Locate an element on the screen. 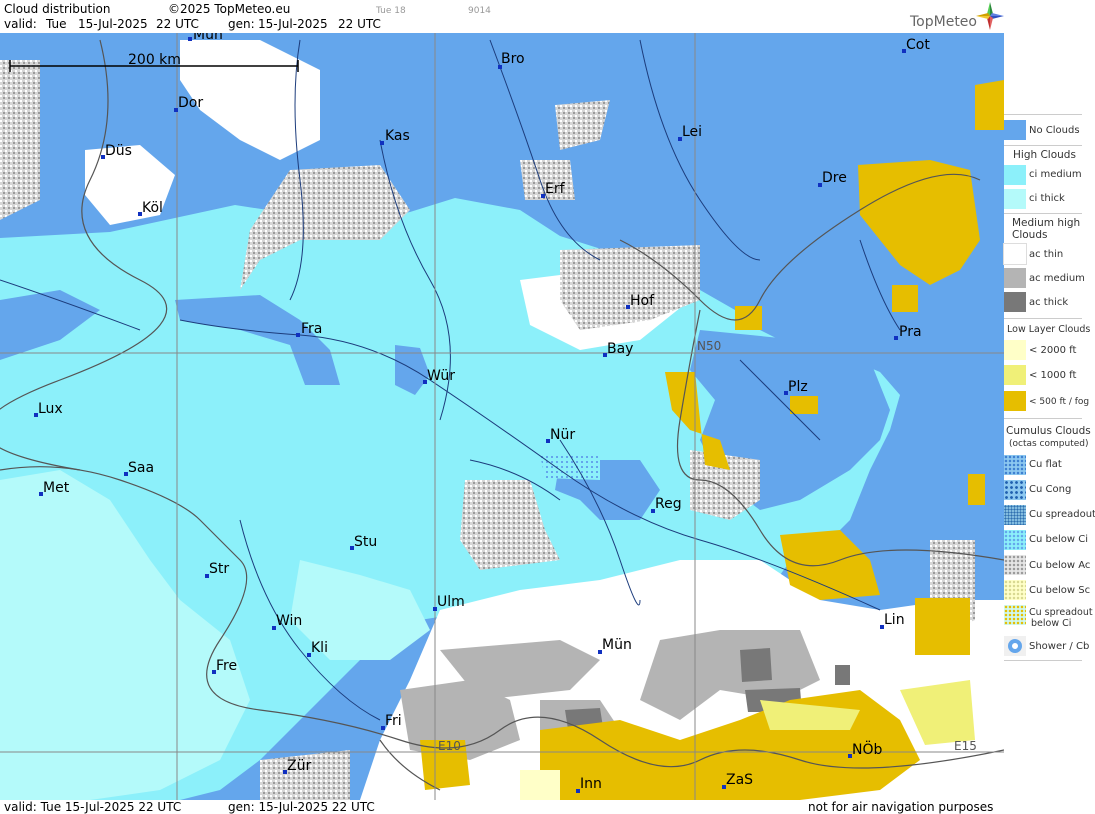 The width and height of the screenshot is (1095, 814). legend-low-500: < 500 ft / fog is located at coordinates (1059, 402).